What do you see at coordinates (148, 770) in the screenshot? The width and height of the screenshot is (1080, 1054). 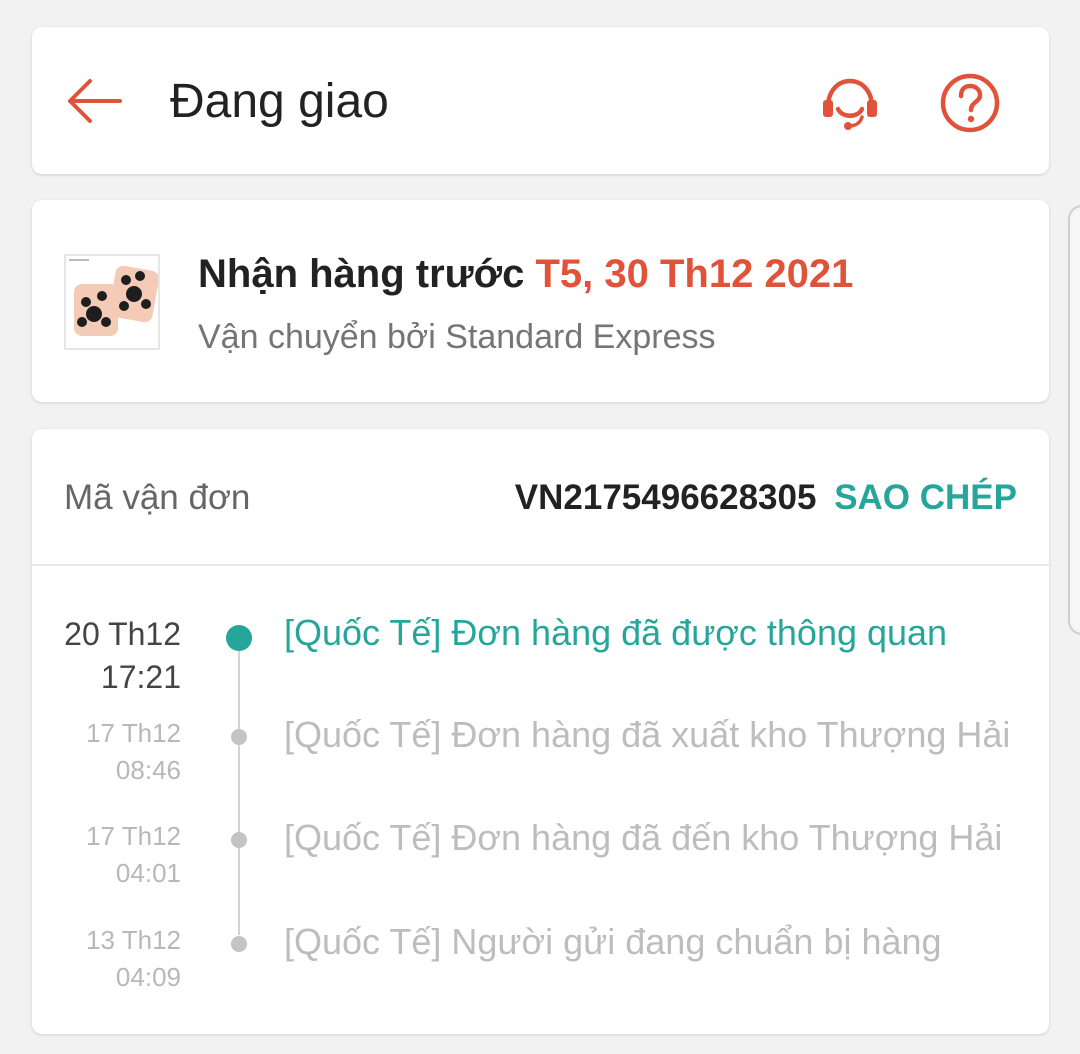 I see `event-time: 08:46` at bounding box center [148, 770].